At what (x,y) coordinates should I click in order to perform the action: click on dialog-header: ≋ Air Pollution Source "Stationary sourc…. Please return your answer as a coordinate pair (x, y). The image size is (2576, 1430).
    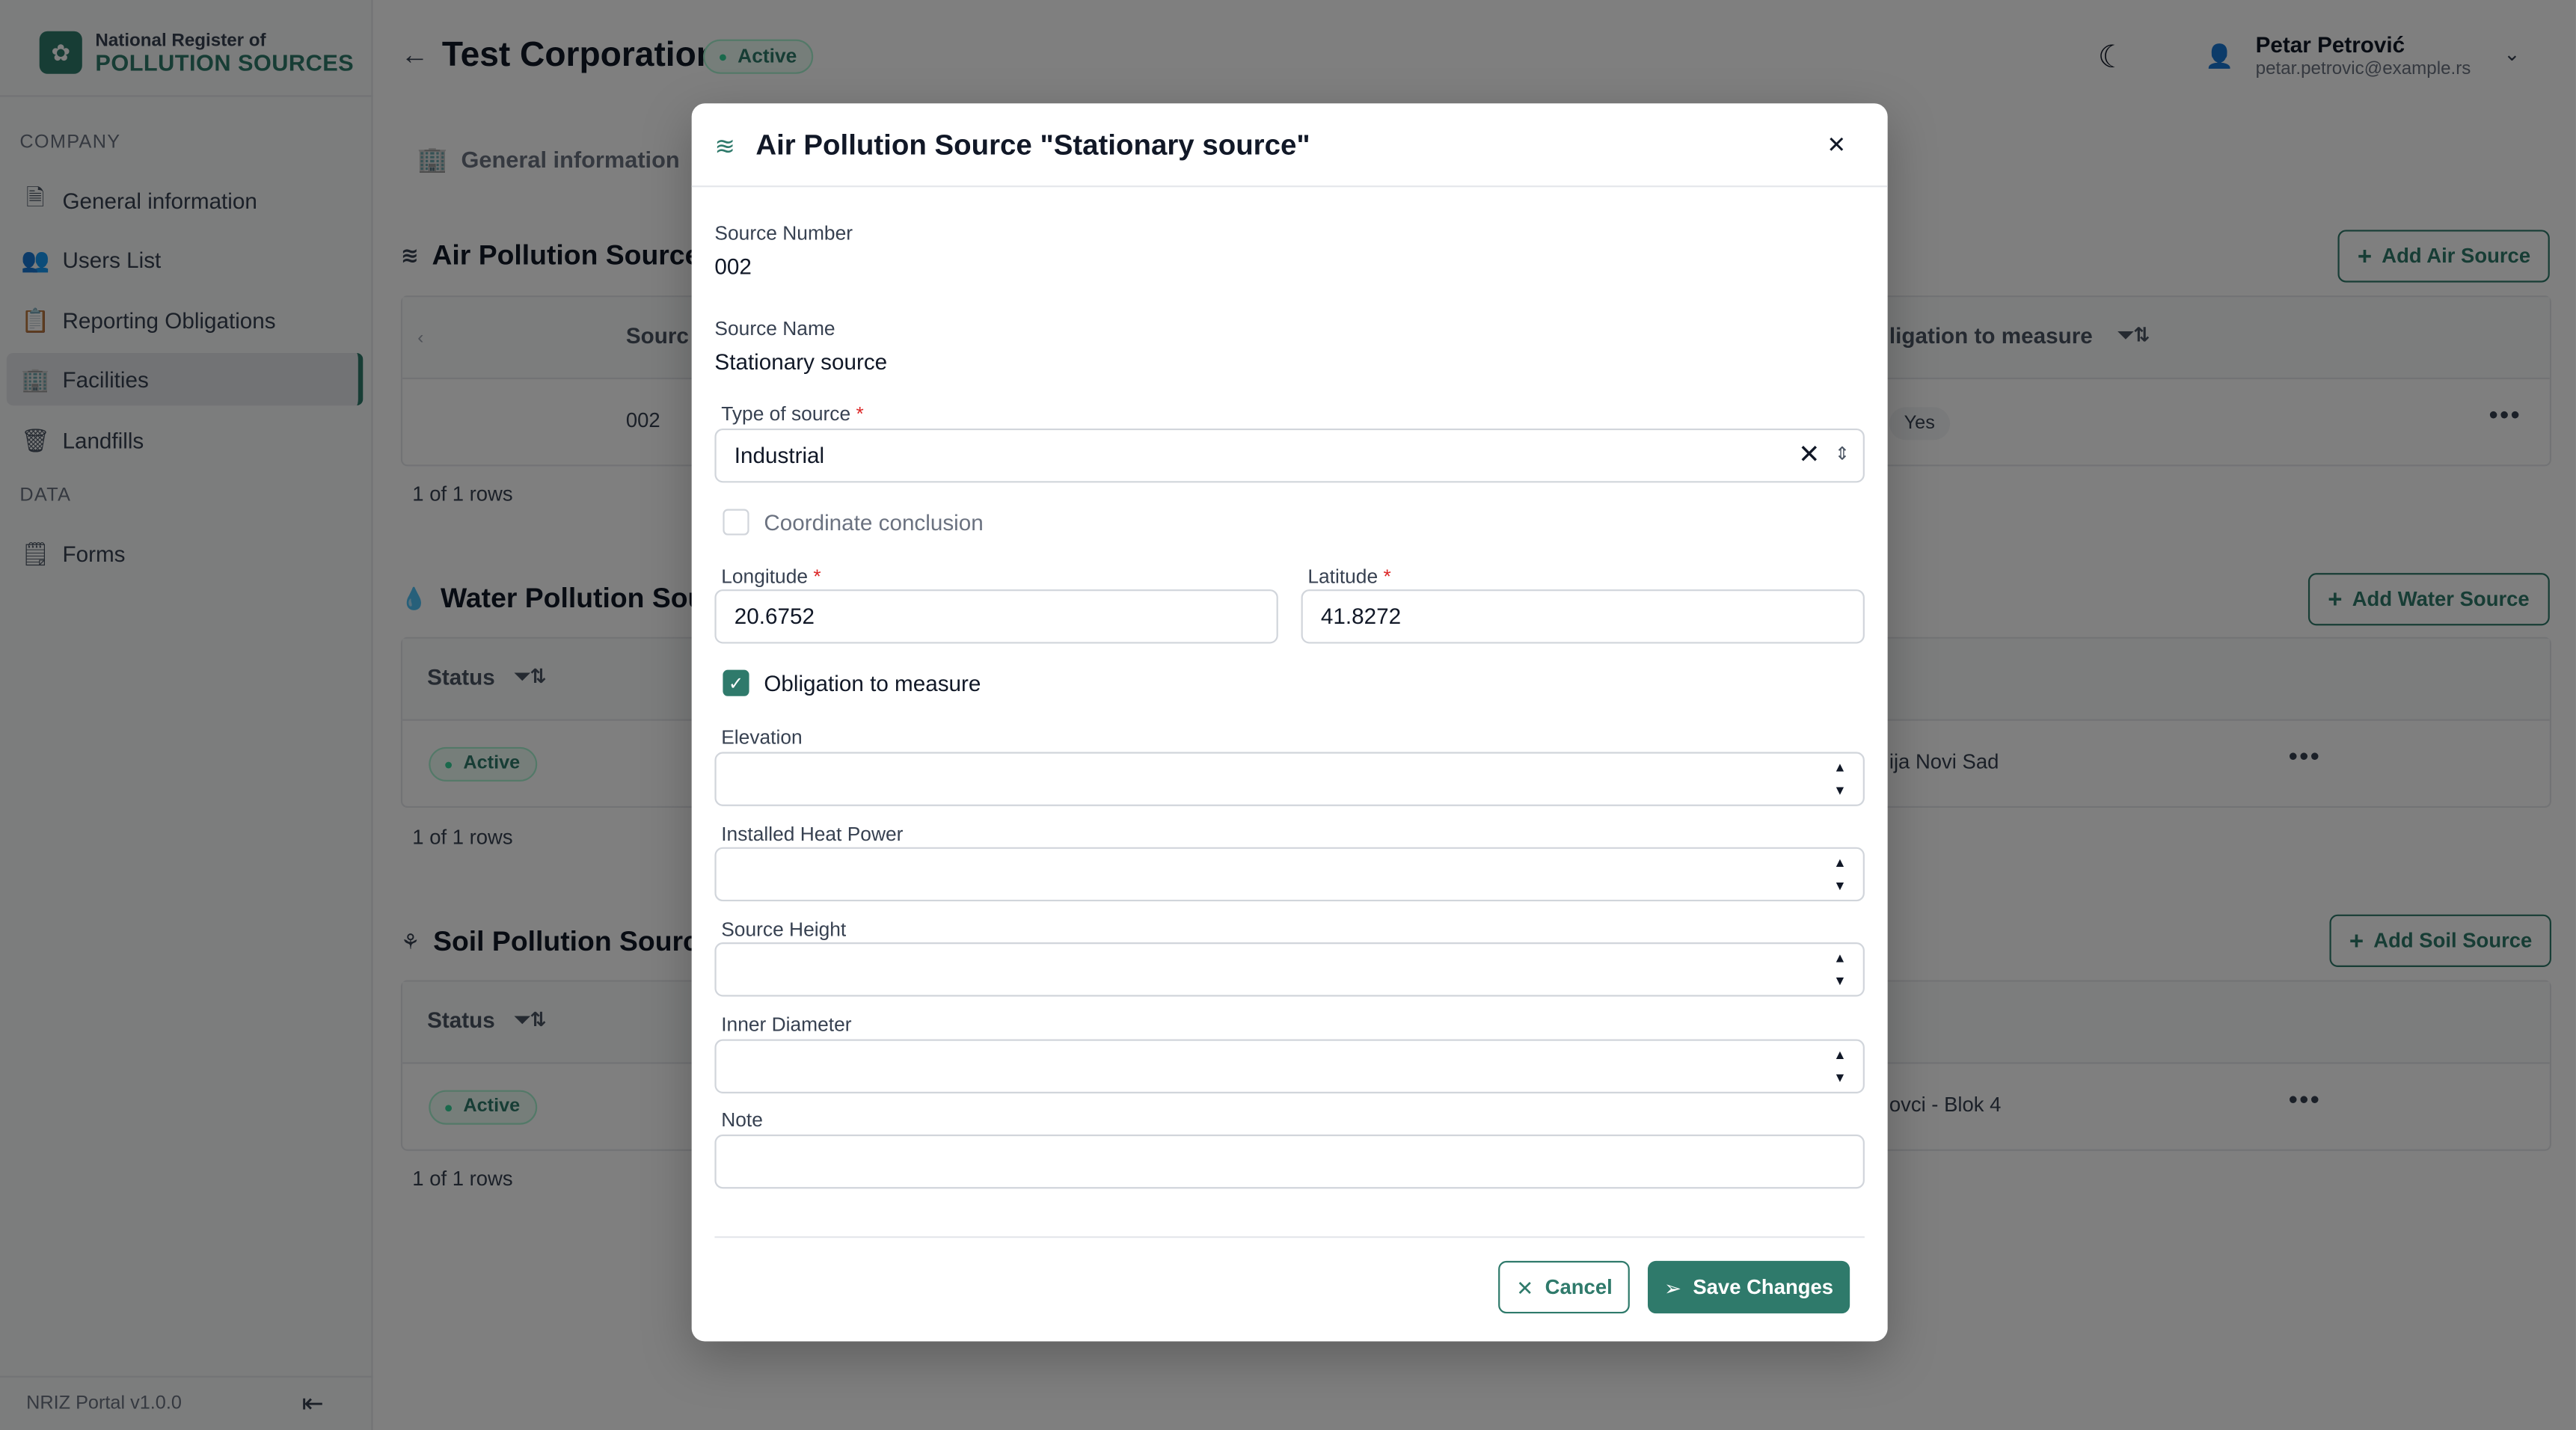
    Looking at the image, I should click on (1289, 145).